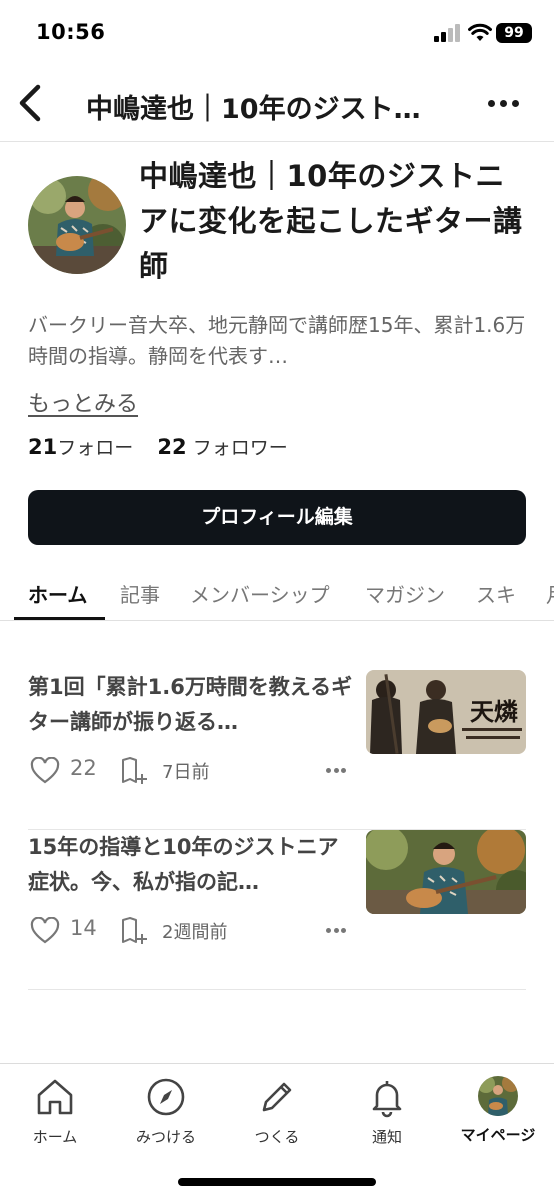  Describe the element at coordinates (277, 931) in the screenshot. I see `article-meta: 14 2週間前` at that location.